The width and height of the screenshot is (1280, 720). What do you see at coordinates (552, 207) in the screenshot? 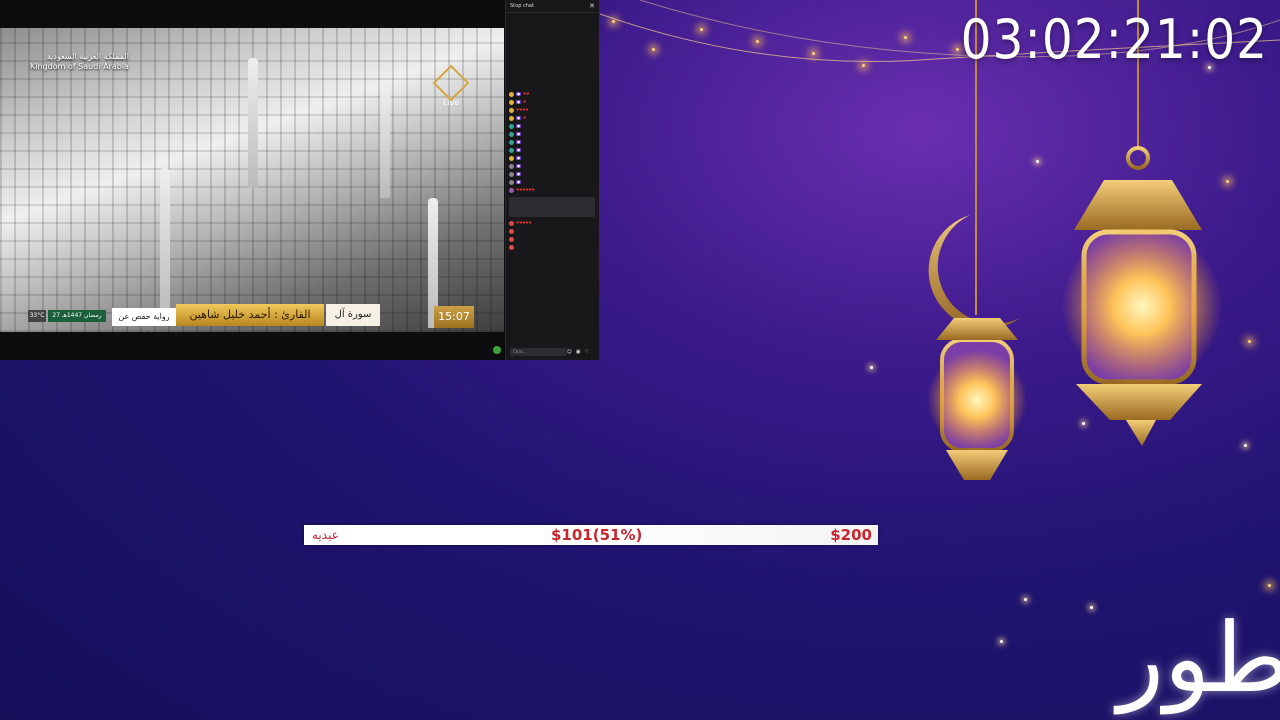
I see `chat-notice` at bounding box center [552, 207].